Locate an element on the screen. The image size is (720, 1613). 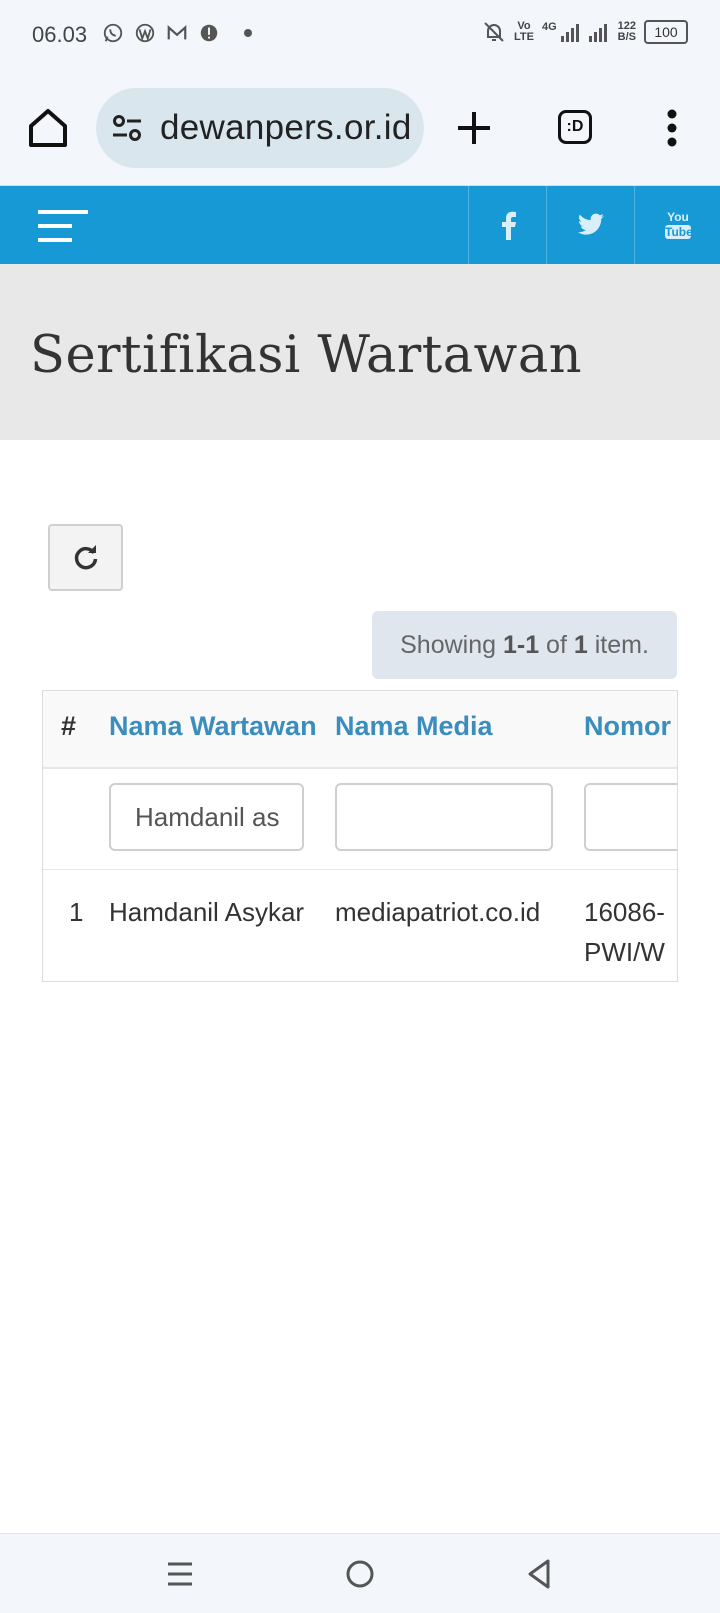
tab-switcher-button: :D is located at coordinates (575, 127).